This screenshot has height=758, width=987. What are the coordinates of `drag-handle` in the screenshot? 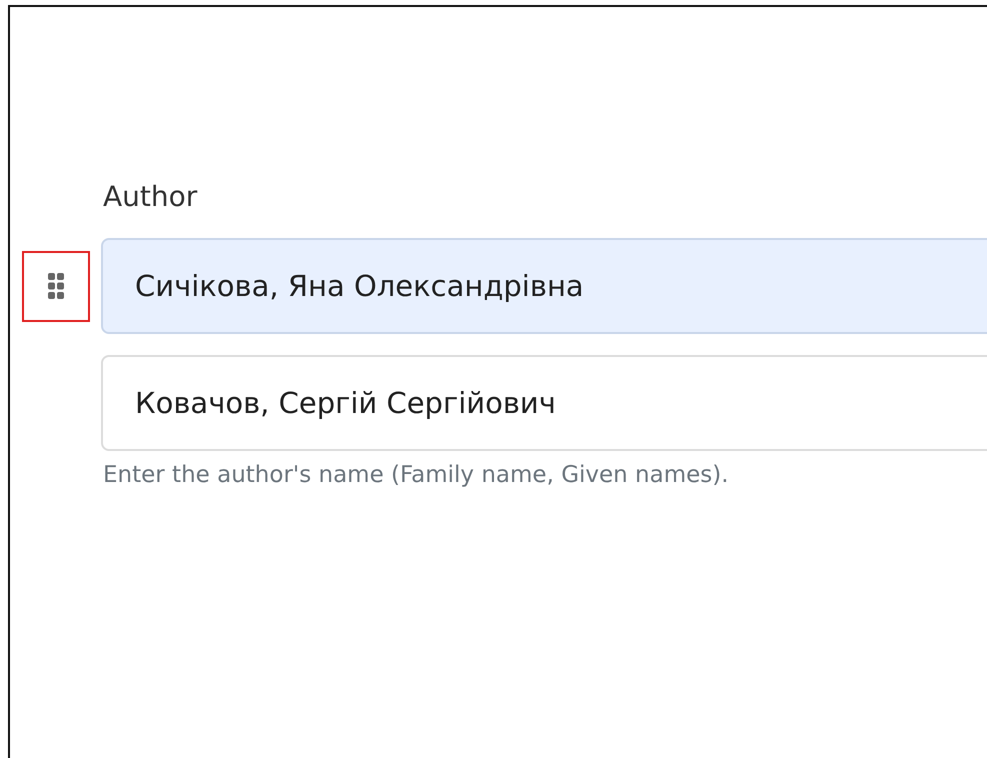 It's located at (56, 286).